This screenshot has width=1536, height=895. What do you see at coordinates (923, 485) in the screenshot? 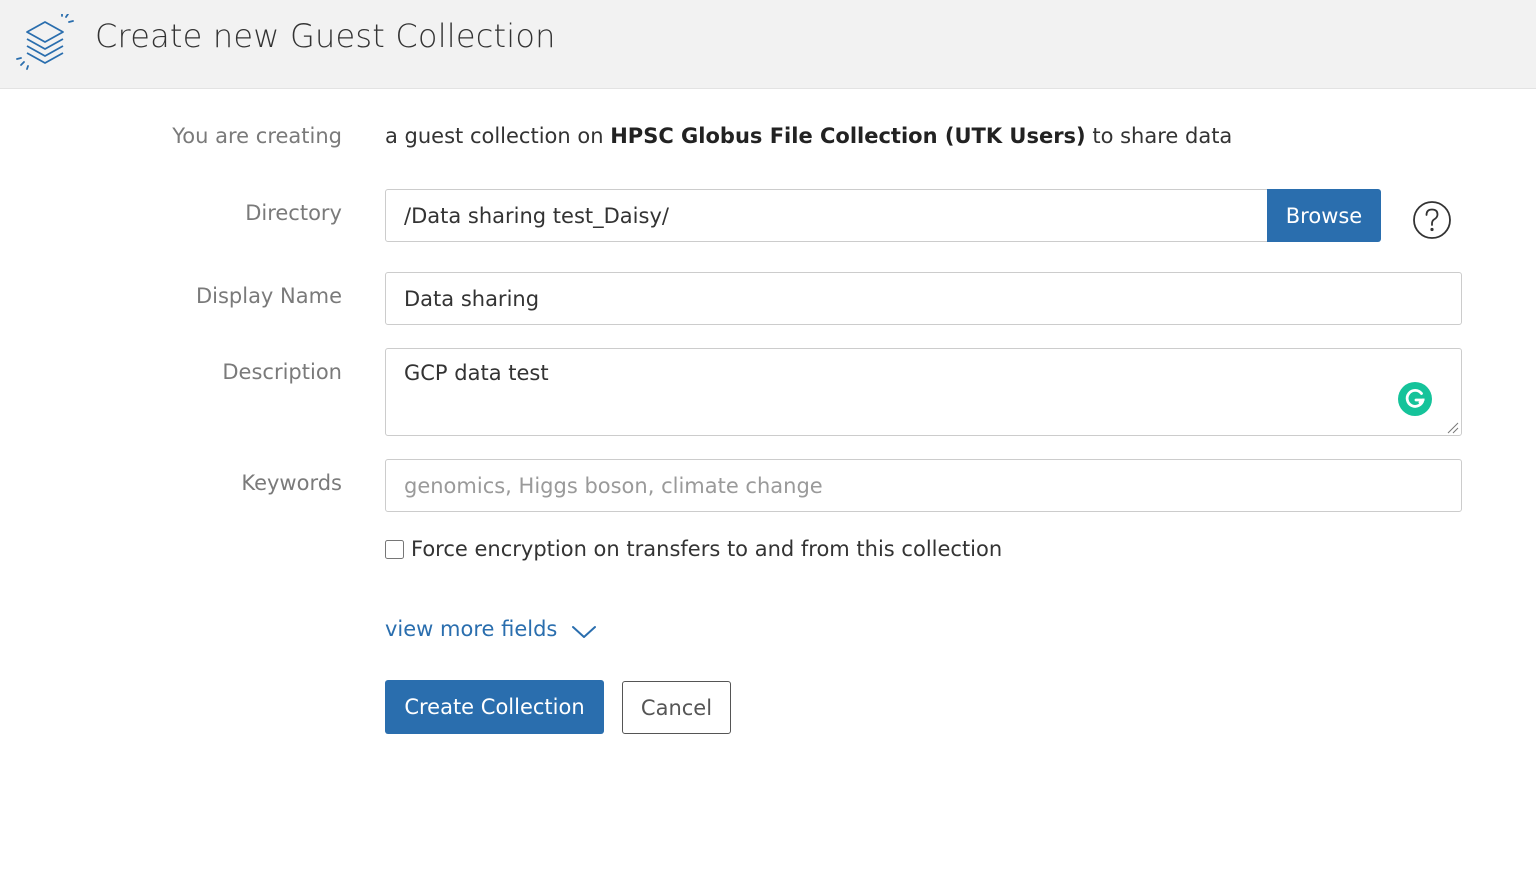
I see `keywords-input` at bounding box center [923, 485].